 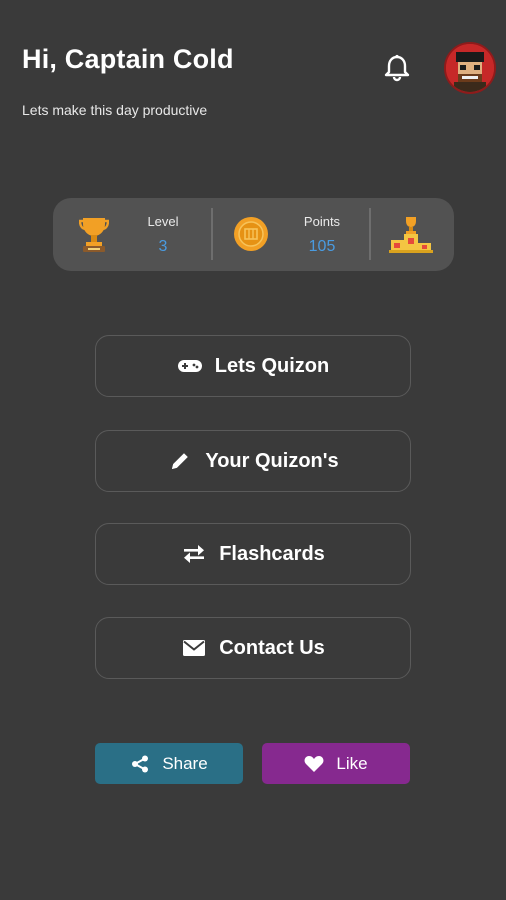 I want to click on flashcards-label: Flashcards, so click(x=272, y=553).